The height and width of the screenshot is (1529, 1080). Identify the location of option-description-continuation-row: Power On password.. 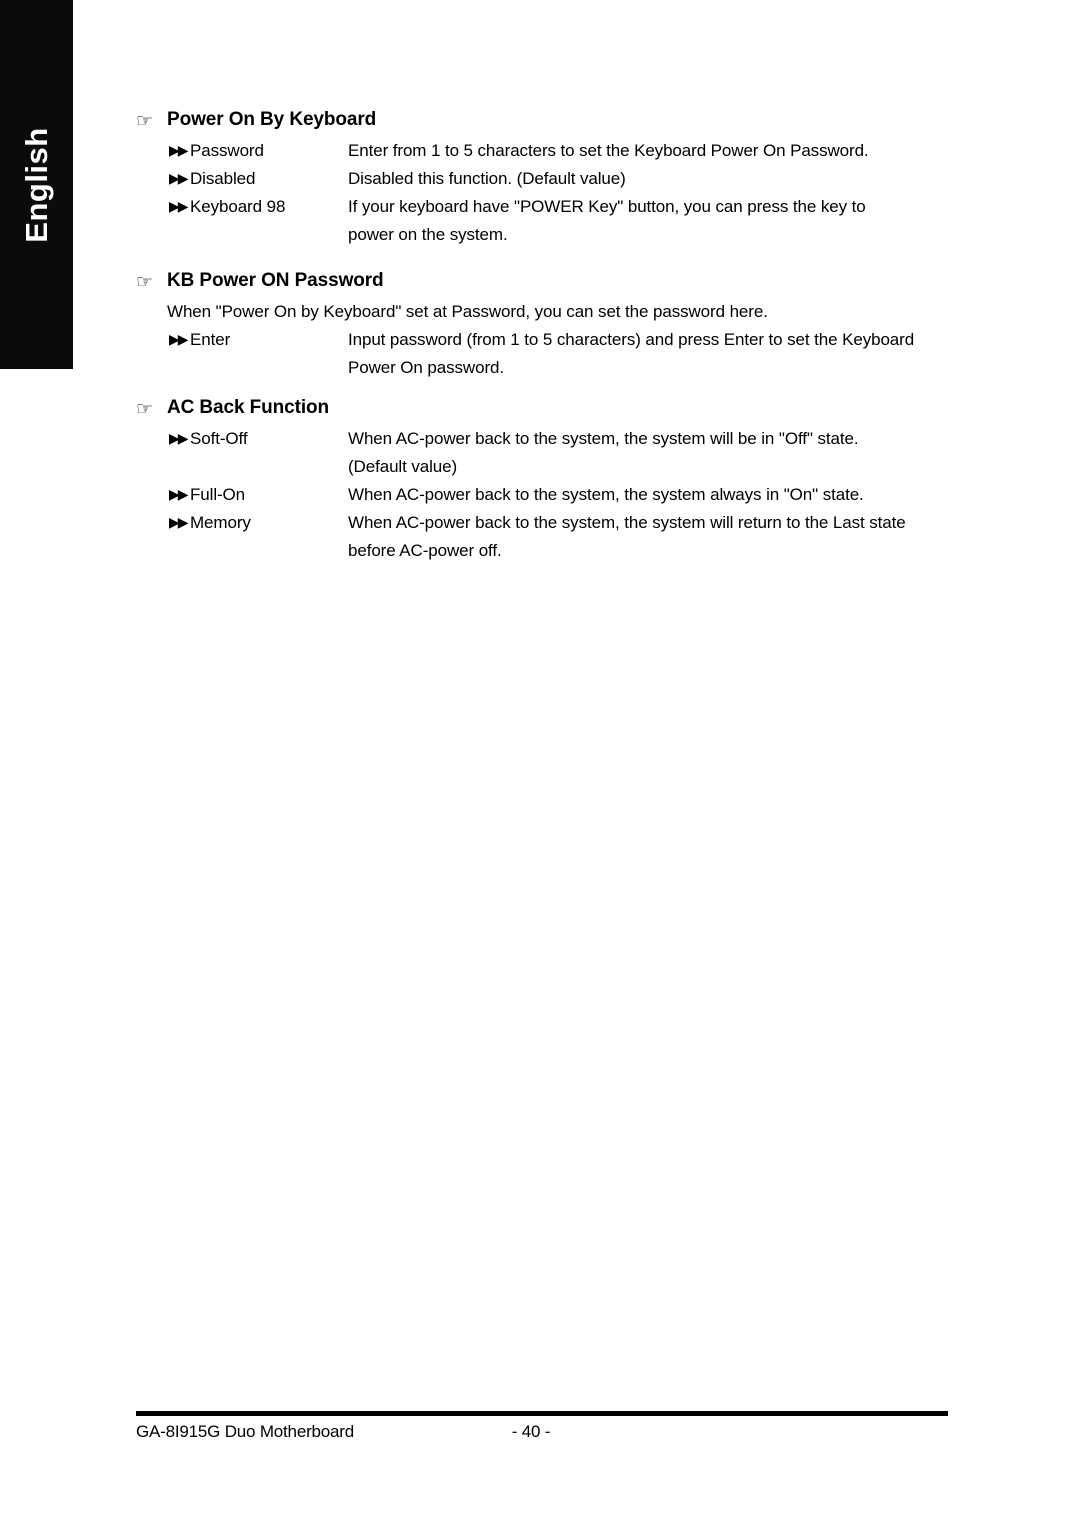
(541, 368).